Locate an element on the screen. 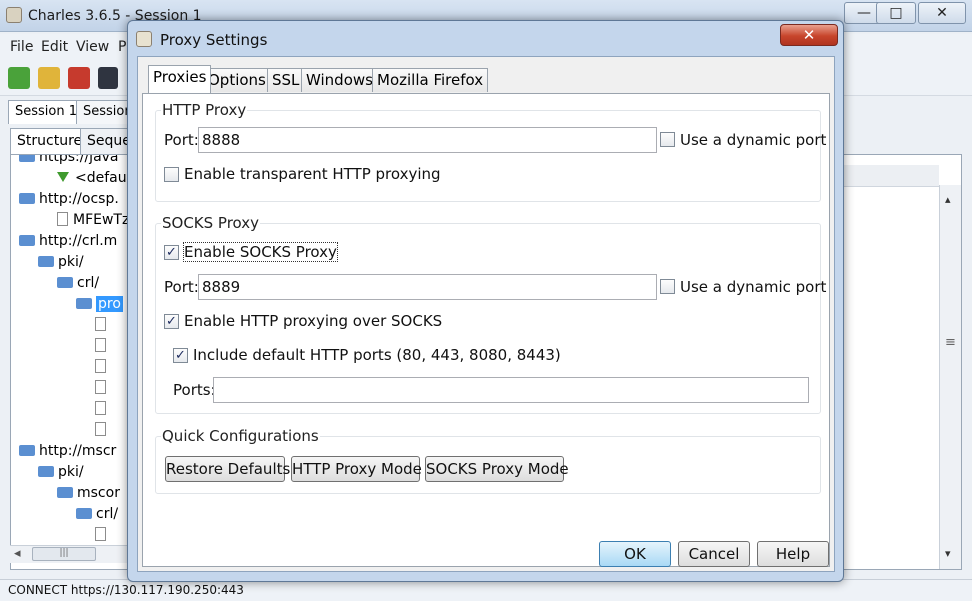 The width and height of the screenshot is (972, 601). dialog-title: Proxy Settings is located at coordinates (214, 40).